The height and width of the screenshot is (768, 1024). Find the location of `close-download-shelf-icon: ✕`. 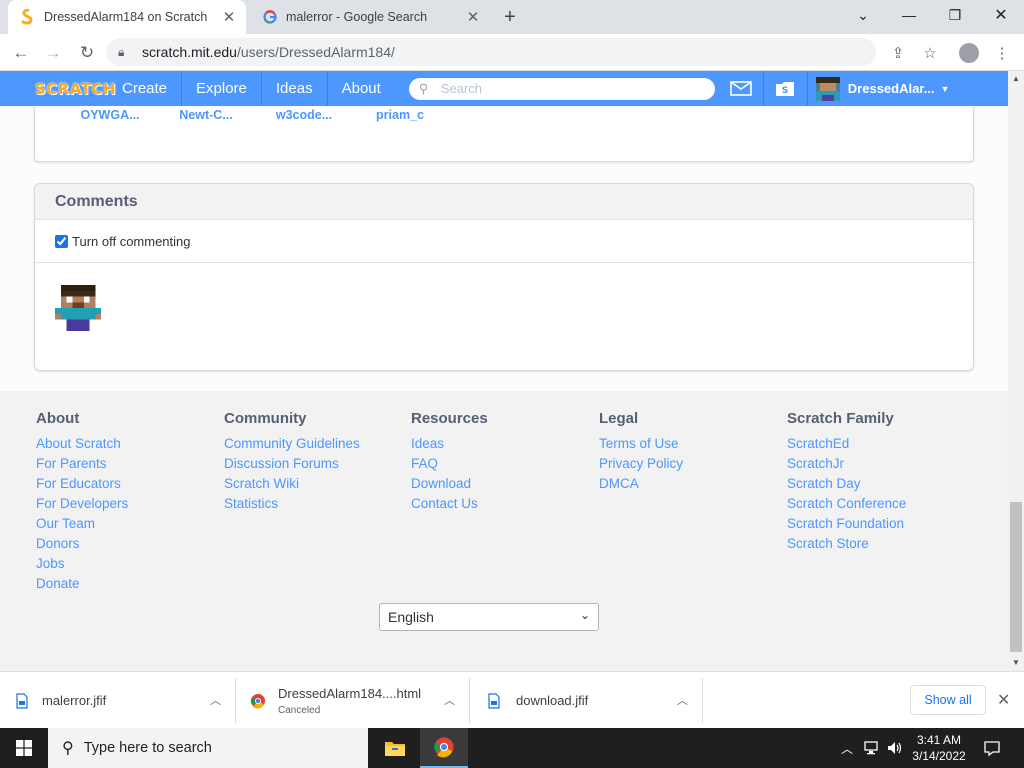

close-download-shelf-icon: ✕ is located at coordinates (1003, 700).